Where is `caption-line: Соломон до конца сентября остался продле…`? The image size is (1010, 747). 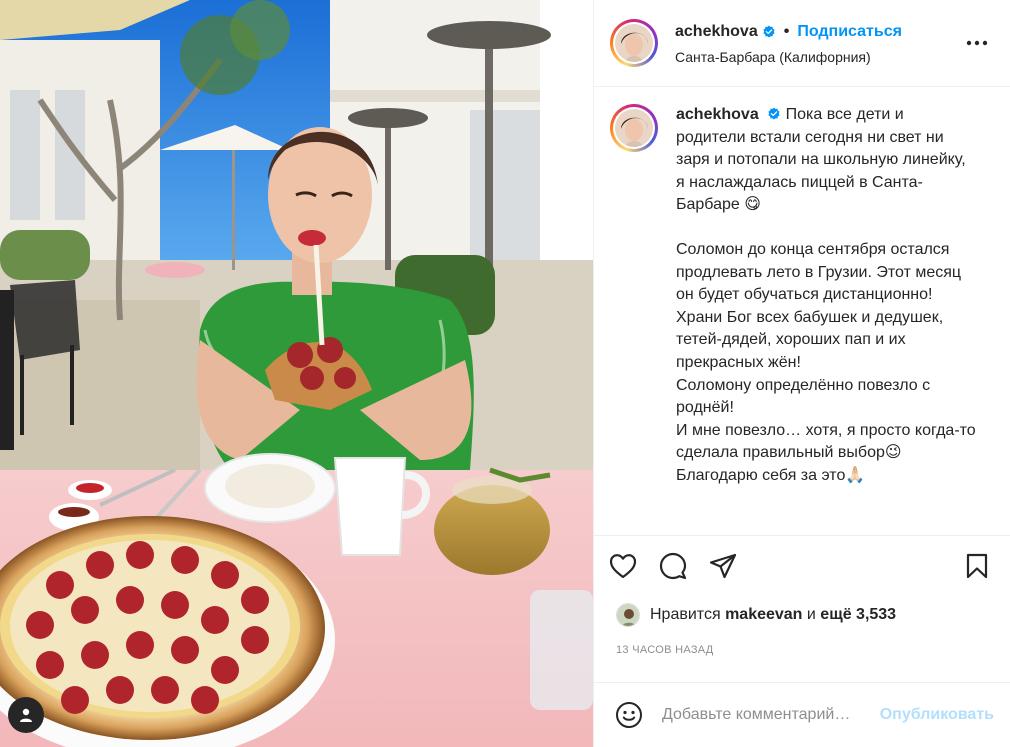
caption-line: Соломон до конца сентября остался продле… is located at coordinates (819, 272).